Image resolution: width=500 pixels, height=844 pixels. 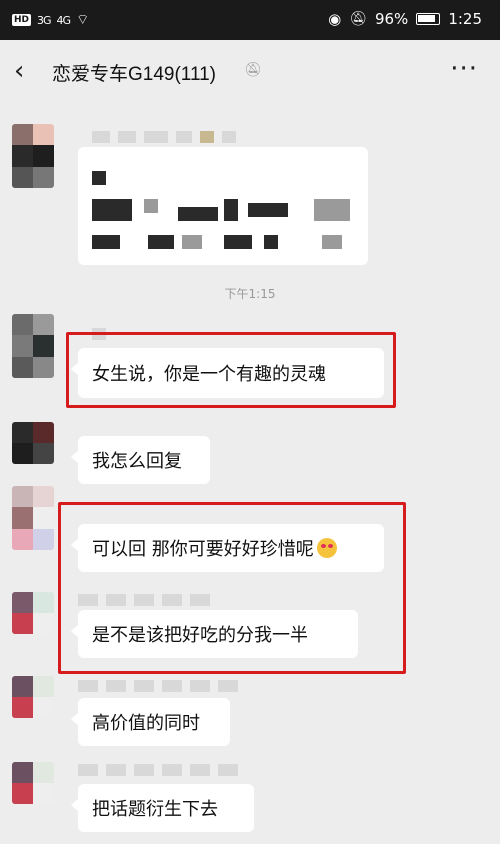 What do you see at coordinates (253, 70) in the screenshot?
I see `mute-icon: 🔕︎` at bounding box center [253, 70].